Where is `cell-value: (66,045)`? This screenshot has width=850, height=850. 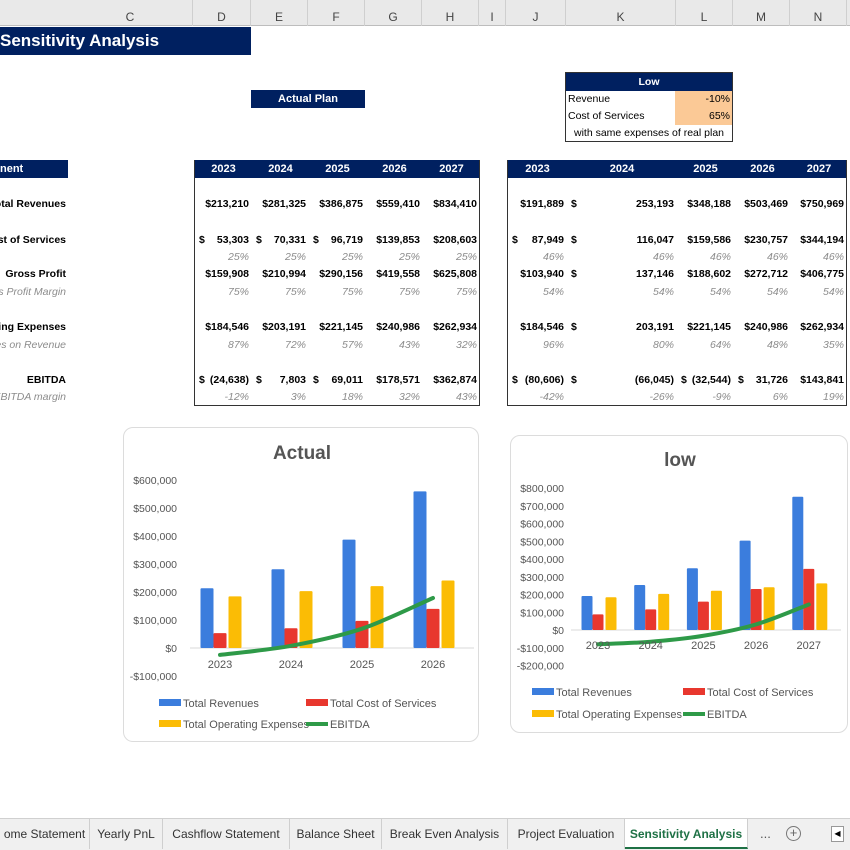
cell-value: (66,045) is located at coordinates (654, 380).